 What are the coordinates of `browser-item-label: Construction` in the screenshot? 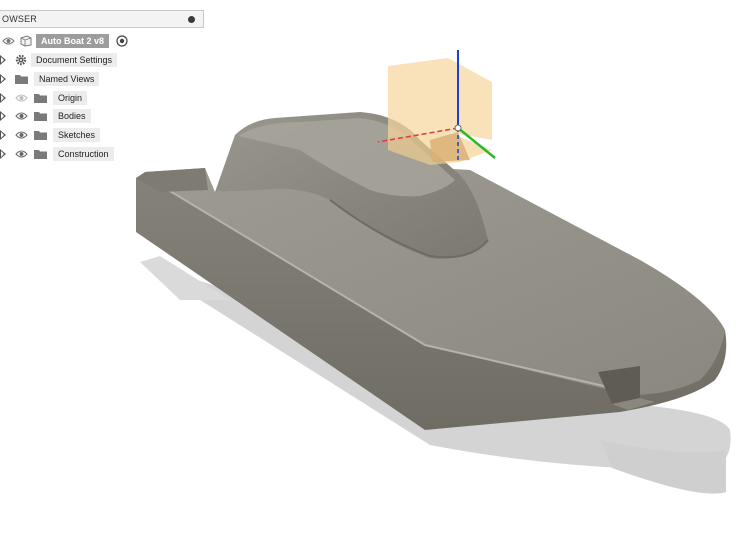 It's located at (83, 154).